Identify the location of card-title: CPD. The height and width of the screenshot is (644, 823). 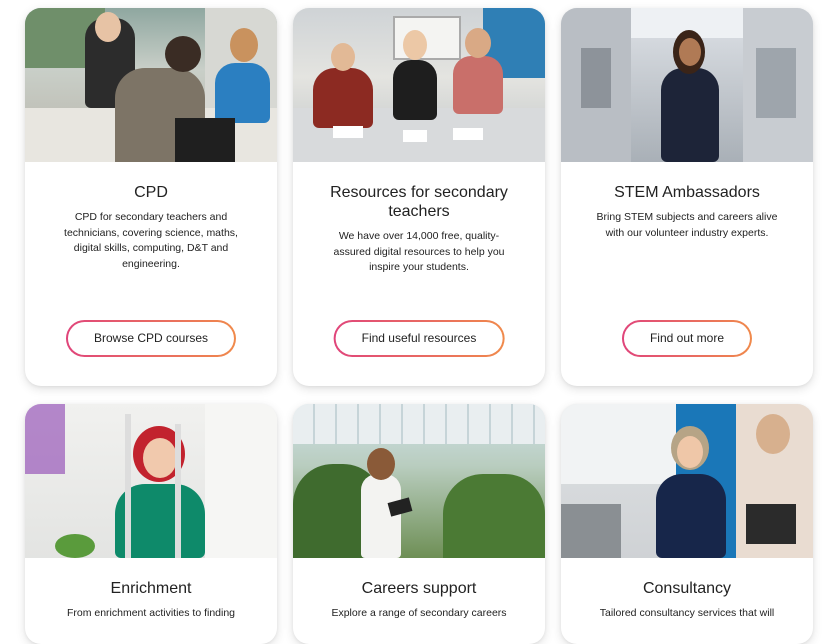
(151, 192).